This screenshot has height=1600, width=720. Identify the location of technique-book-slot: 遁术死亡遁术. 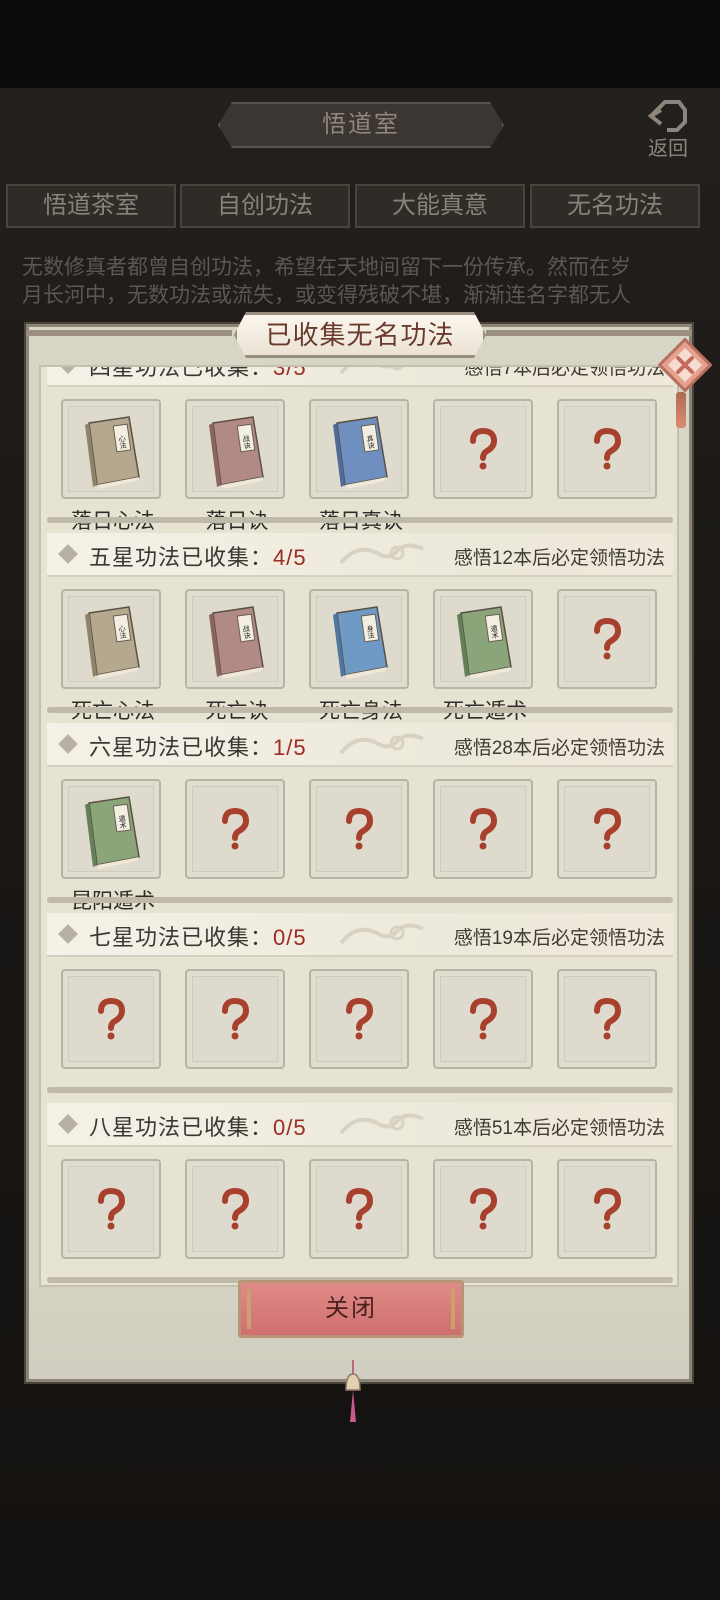
(483, 656).